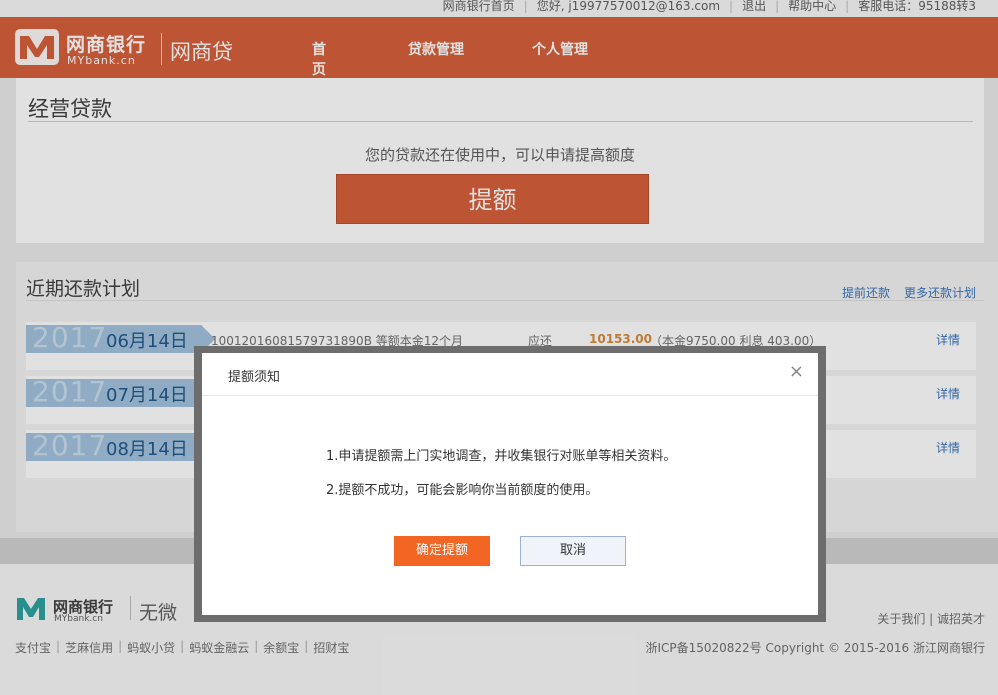  I want to click on date-month-day: 08月14日, so click(147, 449).